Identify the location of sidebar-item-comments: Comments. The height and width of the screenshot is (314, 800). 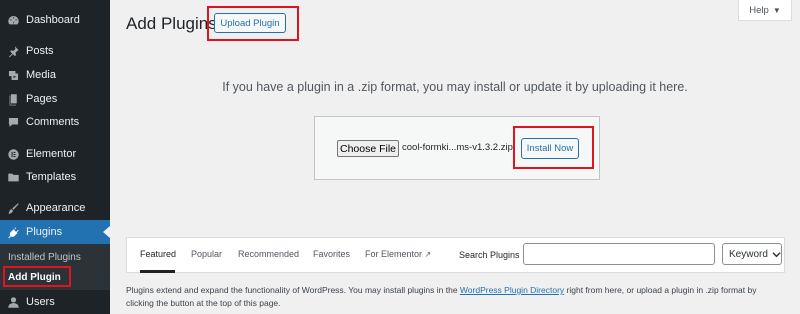
(55, 122).